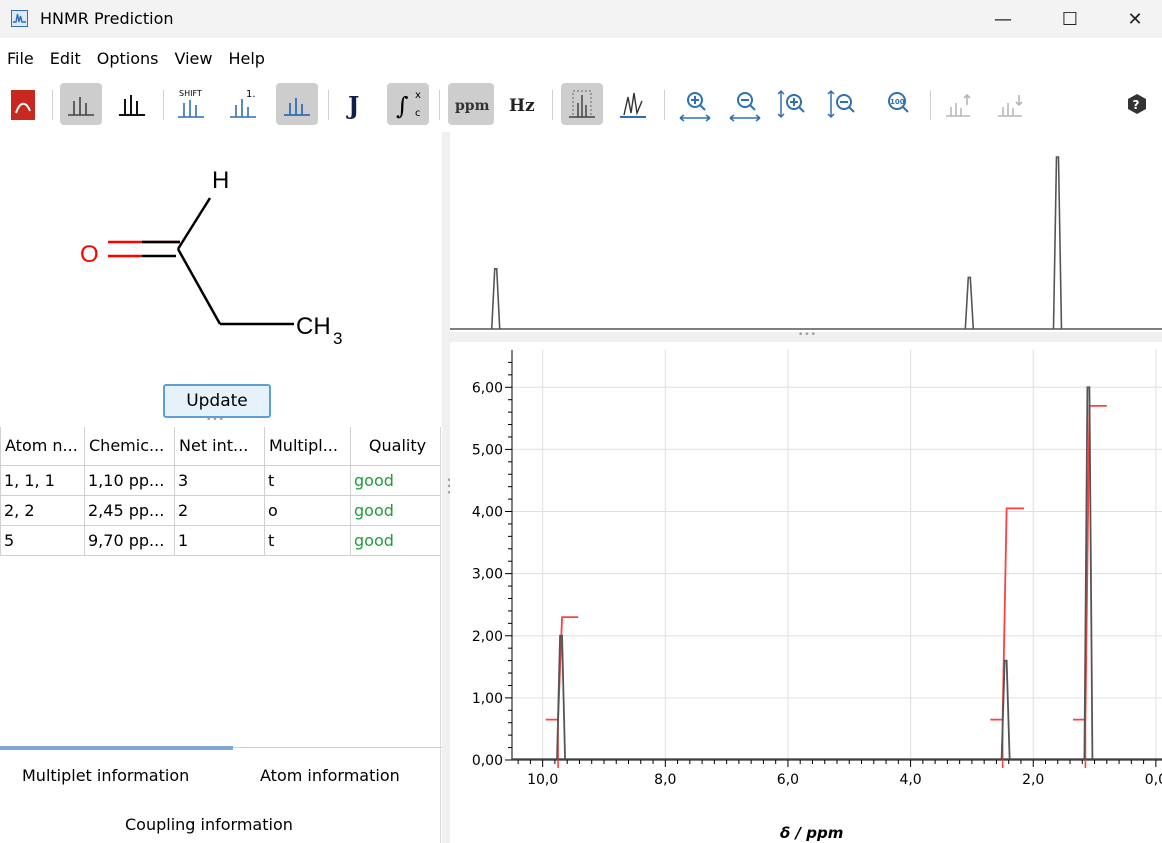 This screenshot has width=1162, height=843. What do you see at coordinates (487, 513) in the screenshot?
I see `y-tick-label: 4,00` at bounding box center [487, 513].